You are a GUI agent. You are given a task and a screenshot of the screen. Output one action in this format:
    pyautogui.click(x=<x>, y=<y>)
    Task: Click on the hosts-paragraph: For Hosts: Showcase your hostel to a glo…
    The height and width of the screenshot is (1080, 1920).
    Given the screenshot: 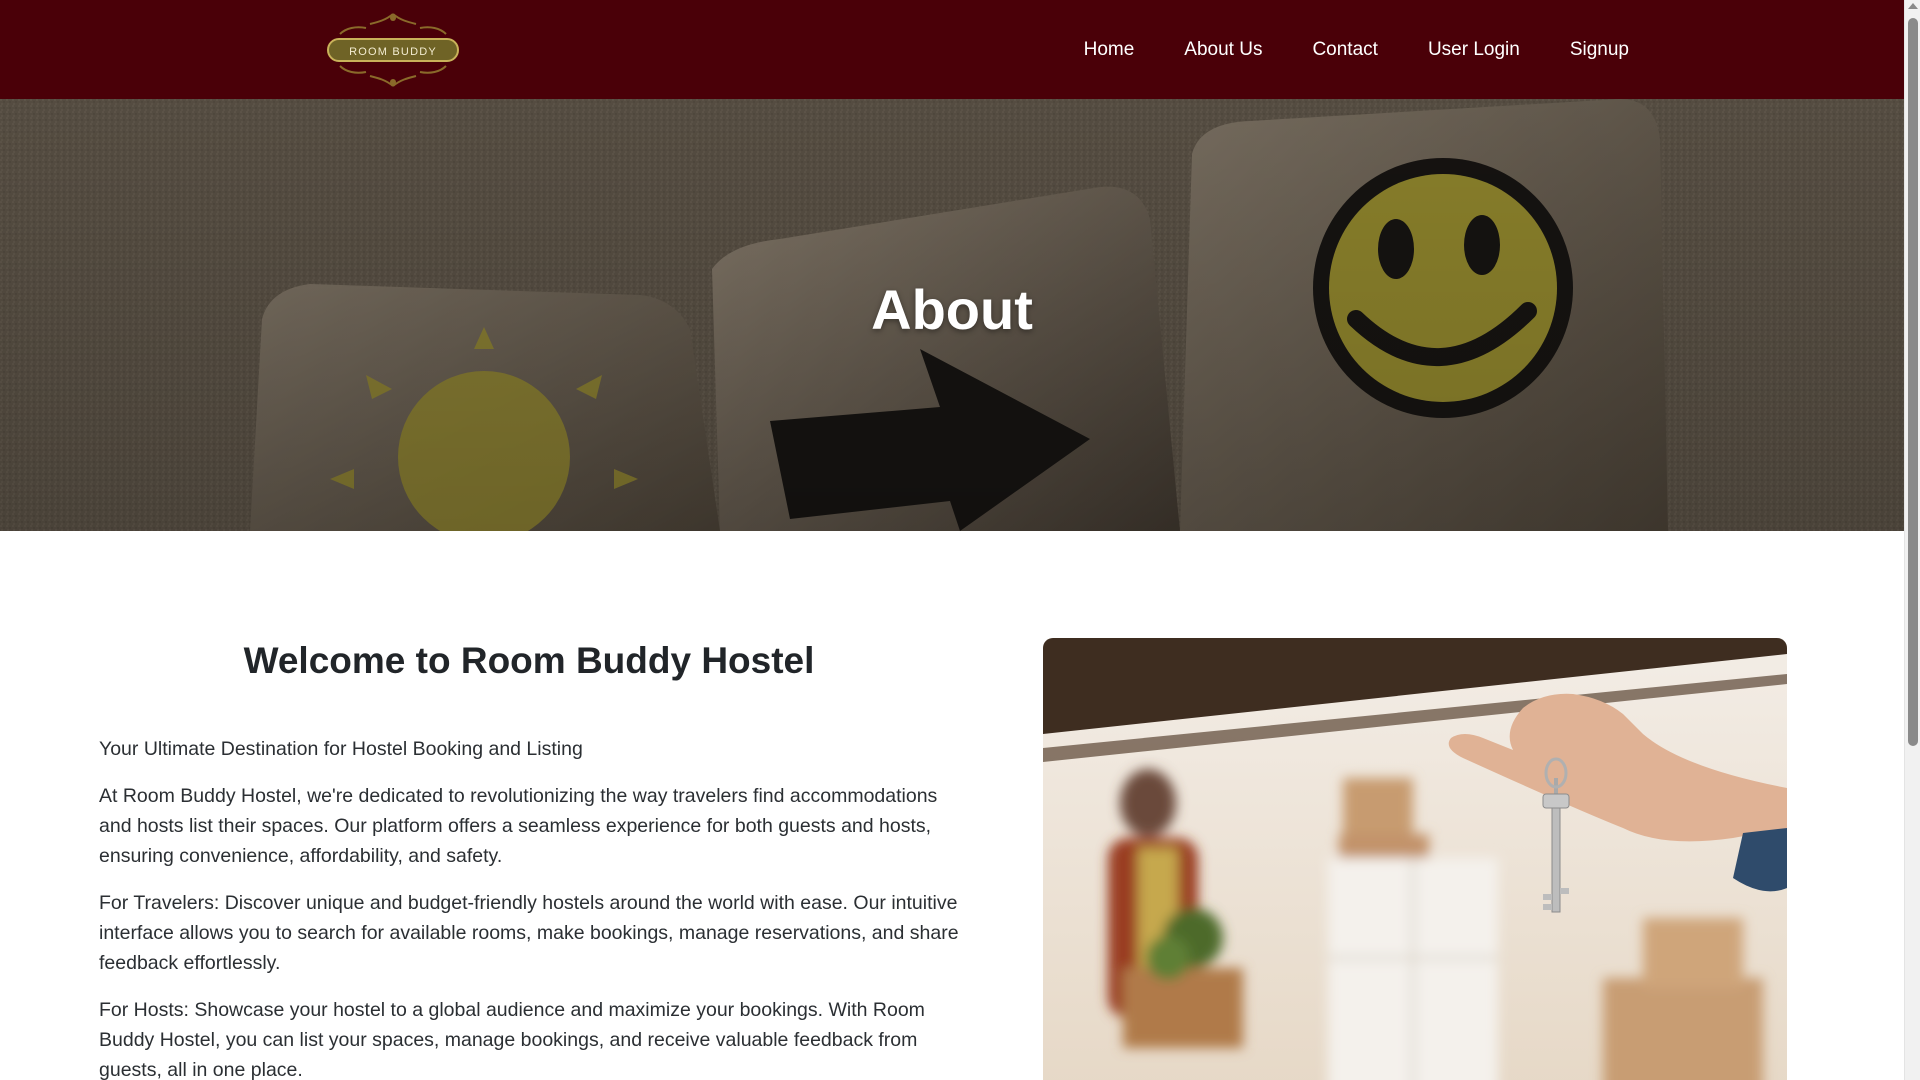 What is the action you would take?
    pyautogui.click(x=512, y=1039)
    